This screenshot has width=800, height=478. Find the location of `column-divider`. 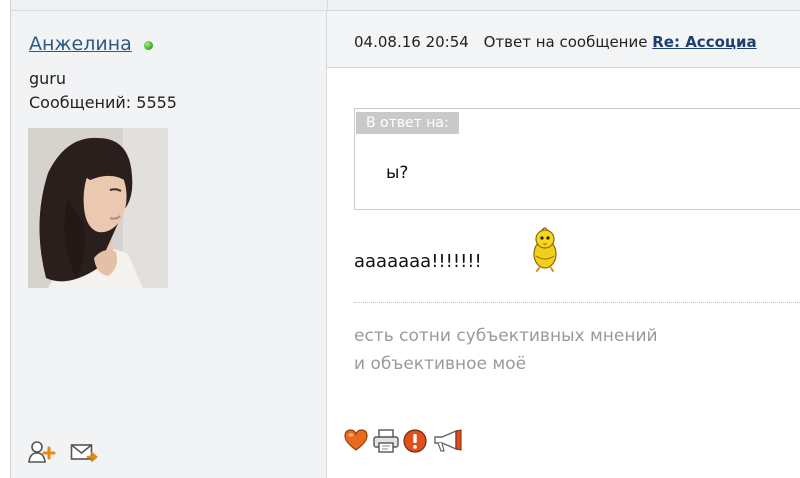

column-divider is located at coordinates (327, 5).